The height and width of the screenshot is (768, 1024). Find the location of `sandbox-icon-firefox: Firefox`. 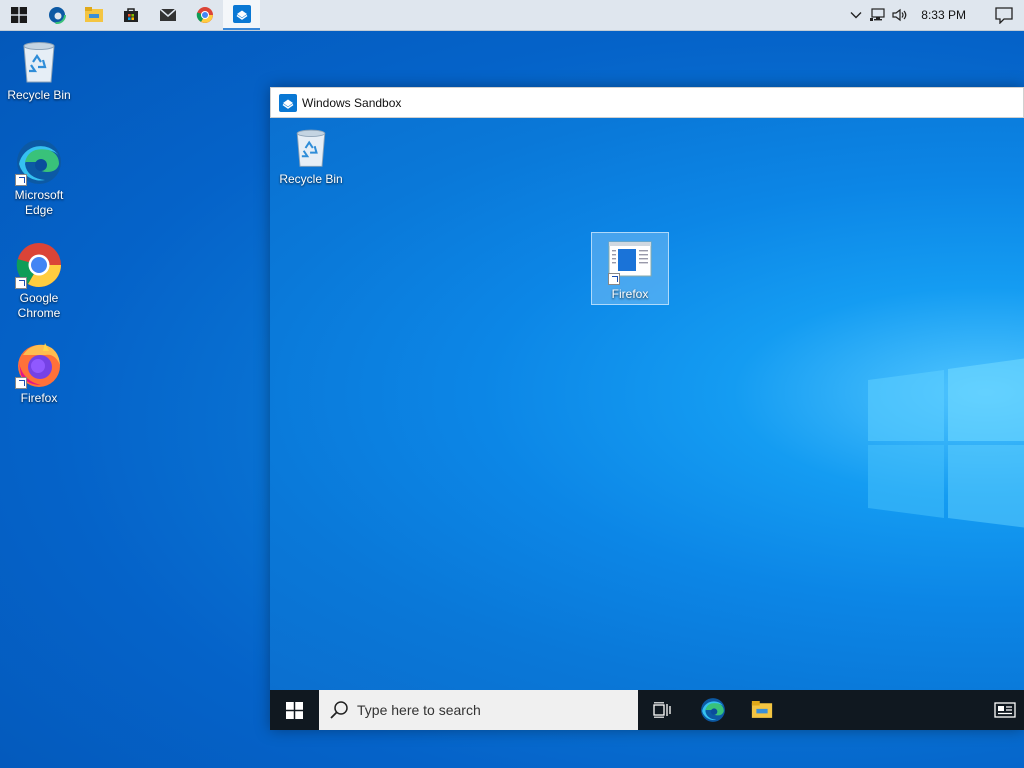

sandbox-icon-firefox: Firefox is located at coordinates (630, 268).